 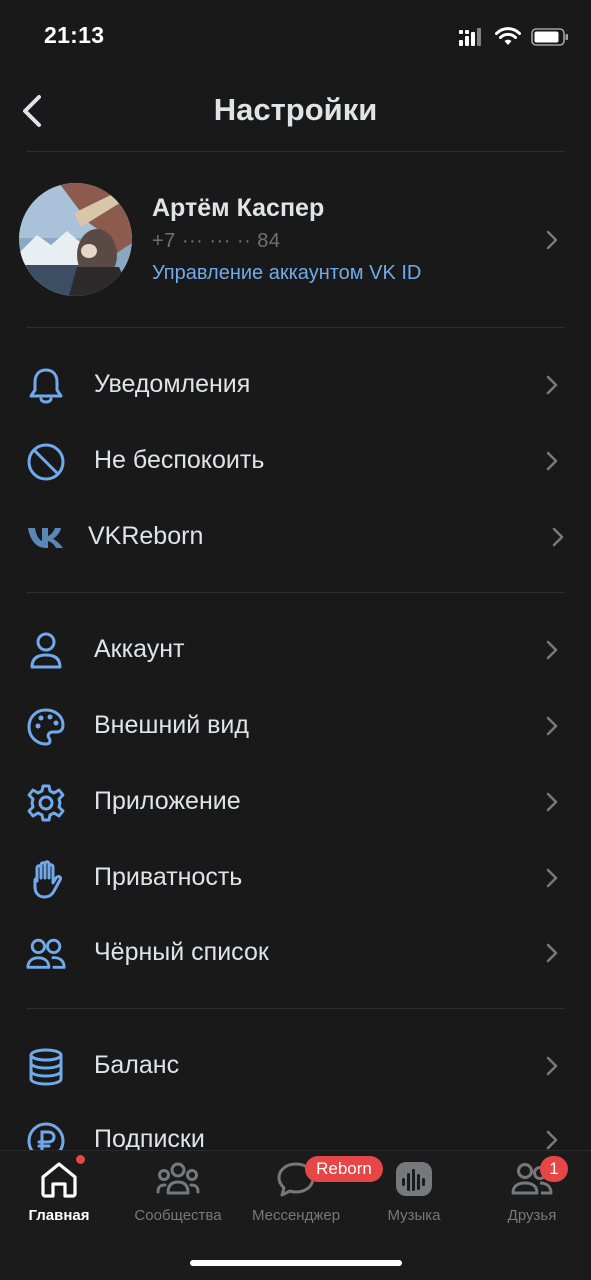 What do you see at coordinates (508, 36) in the screenshot?
I see `wifi-icon` at bounding box center [508, 36].